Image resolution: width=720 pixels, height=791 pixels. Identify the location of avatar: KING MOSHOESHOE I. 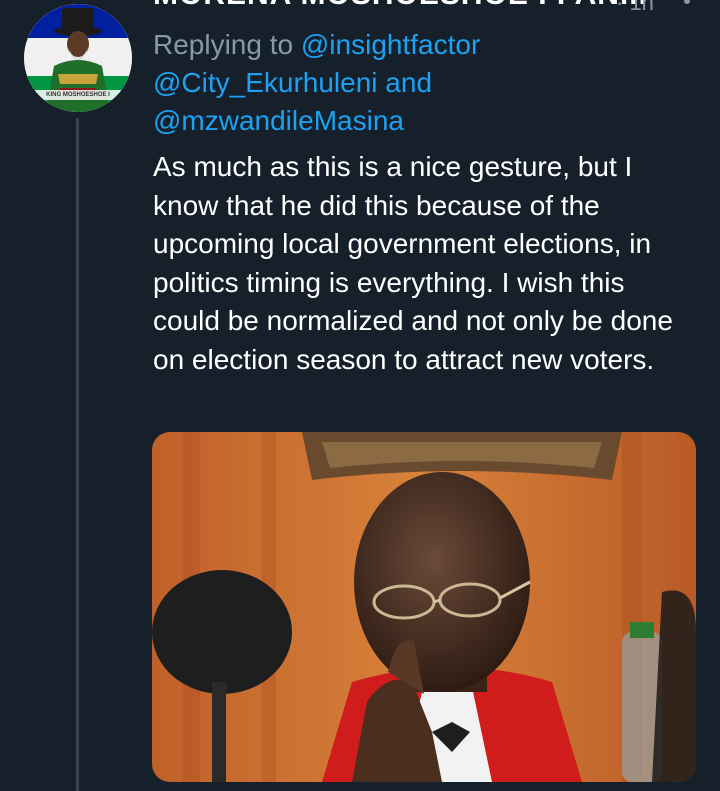
(78, 58).